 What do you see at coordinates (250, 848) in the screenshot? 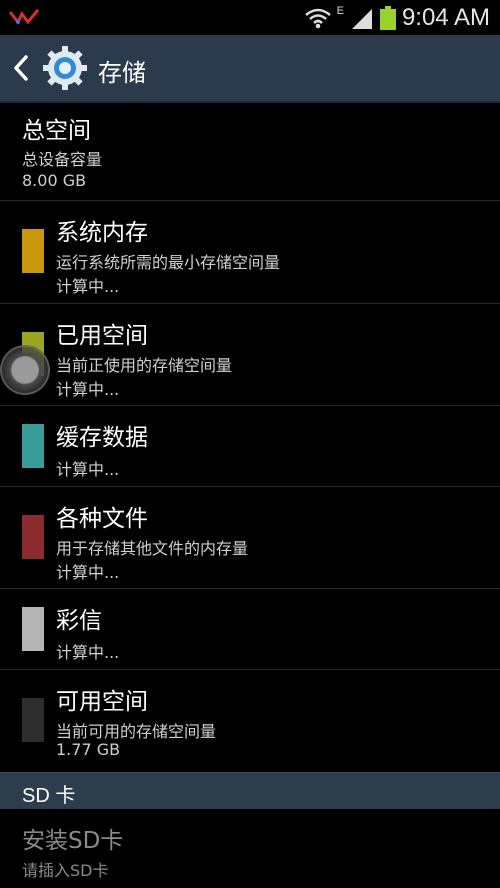
I see `install-sd-card-item: 安装SD卡 请插入SD卡` at bounding box center [250, 848].